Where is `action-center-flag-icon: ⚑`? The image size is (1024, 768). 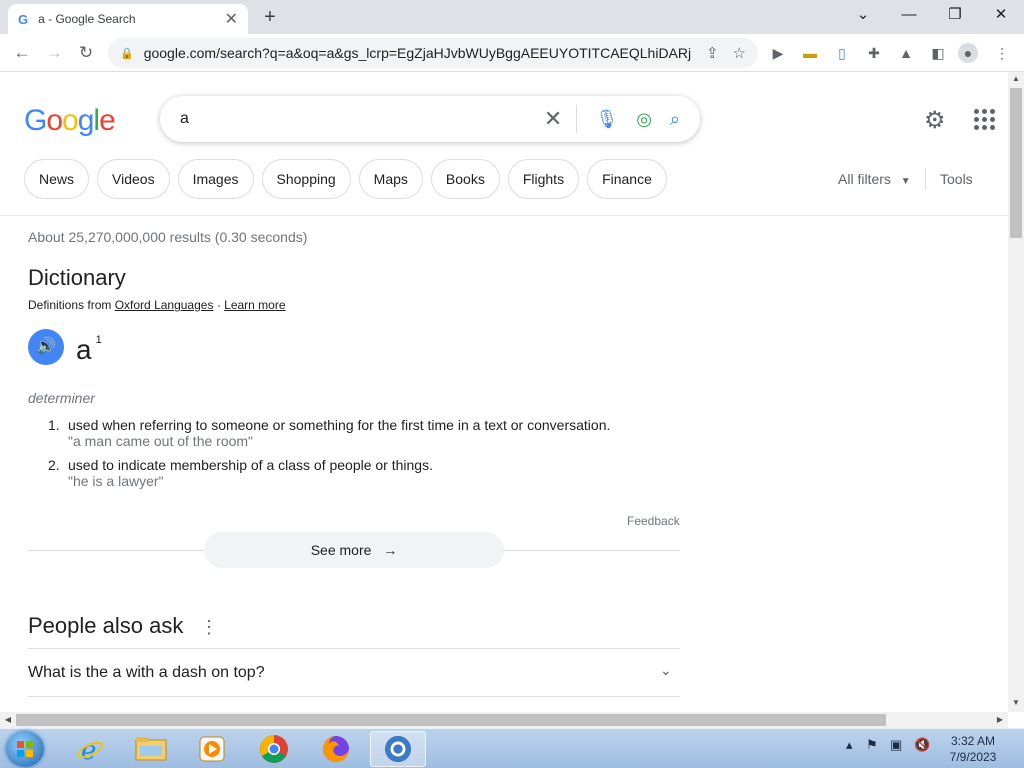
action-center-flag-icon: ⚑ is located at coordinates (872, 745).